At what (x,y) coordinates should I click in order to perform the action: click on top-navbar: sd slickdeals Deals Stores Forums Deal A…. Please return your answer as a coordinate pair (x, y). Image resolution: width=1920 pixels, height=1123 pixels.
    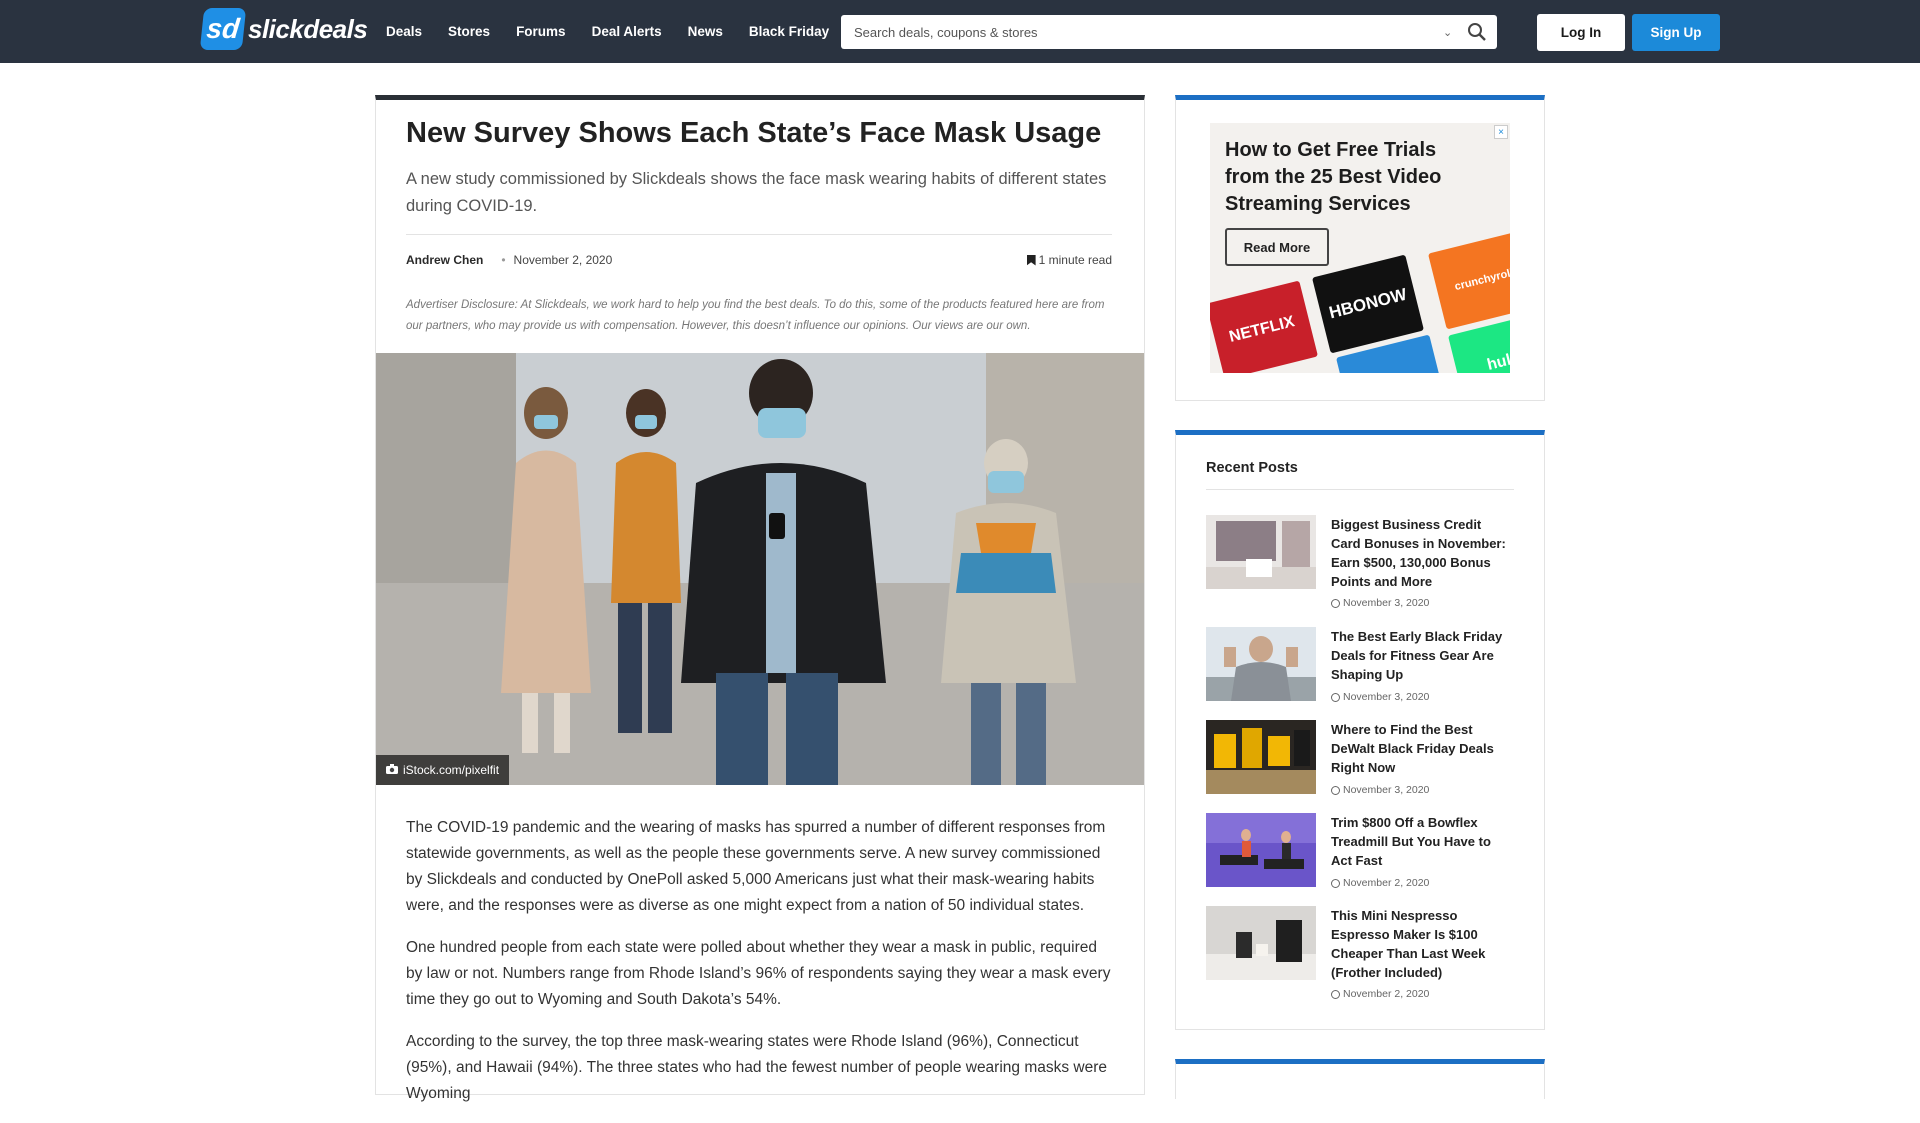
    Looking at the image, I should click on (960, 31).